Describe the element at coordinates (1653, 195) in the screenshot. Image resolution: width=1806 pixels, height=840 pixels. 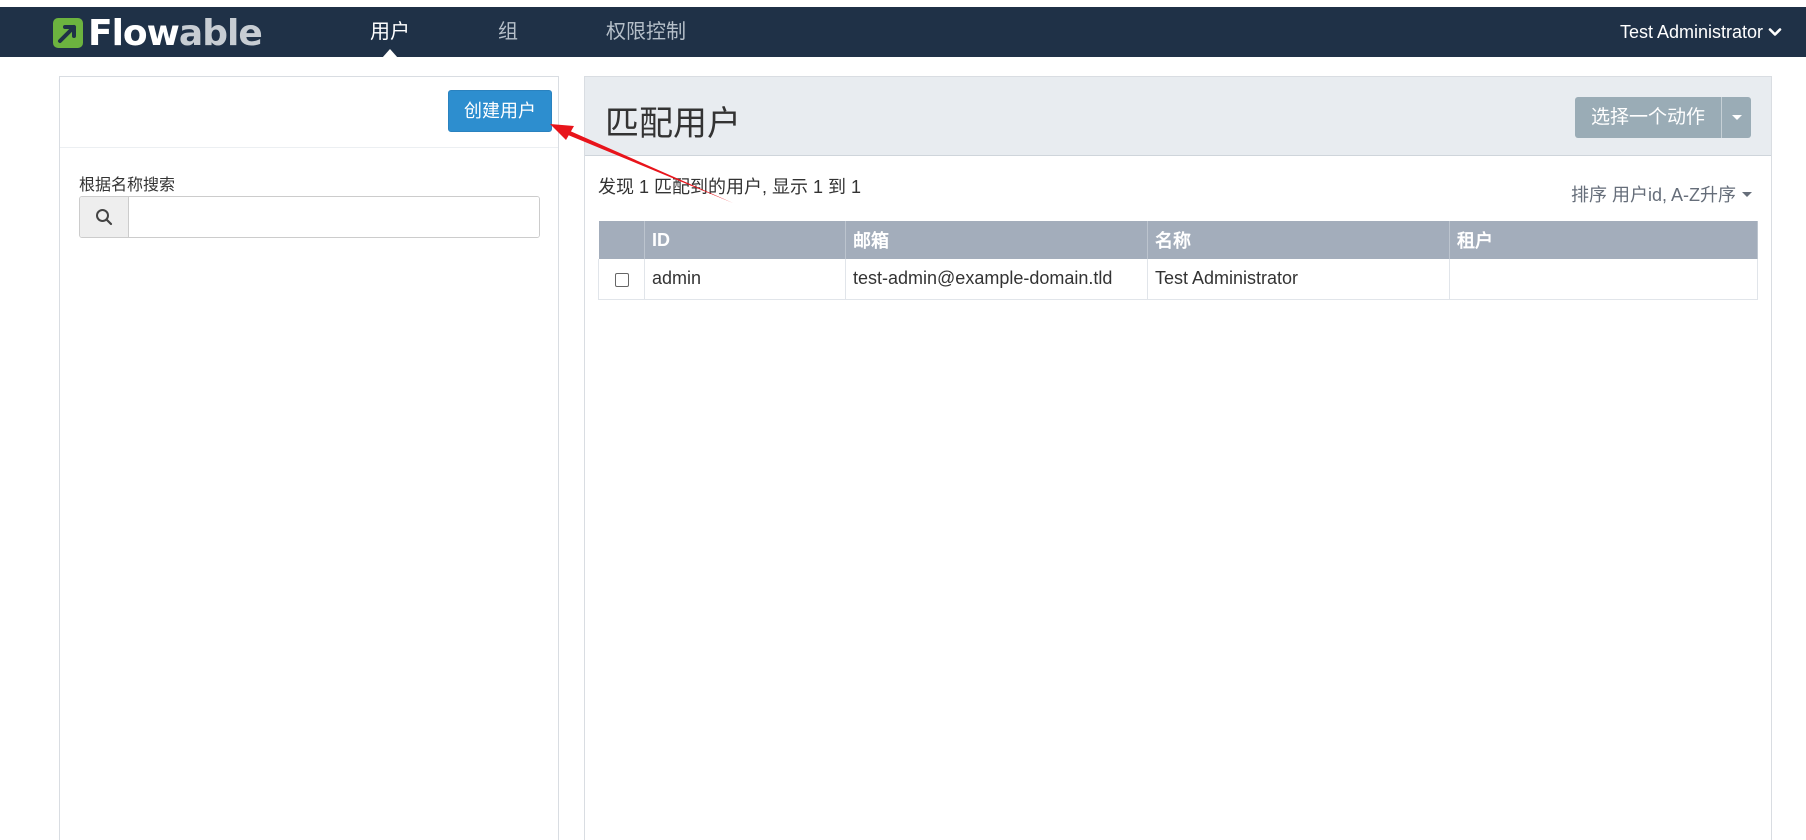
I see `sort-label: 排序 用户id, A-Z升序` at that location.